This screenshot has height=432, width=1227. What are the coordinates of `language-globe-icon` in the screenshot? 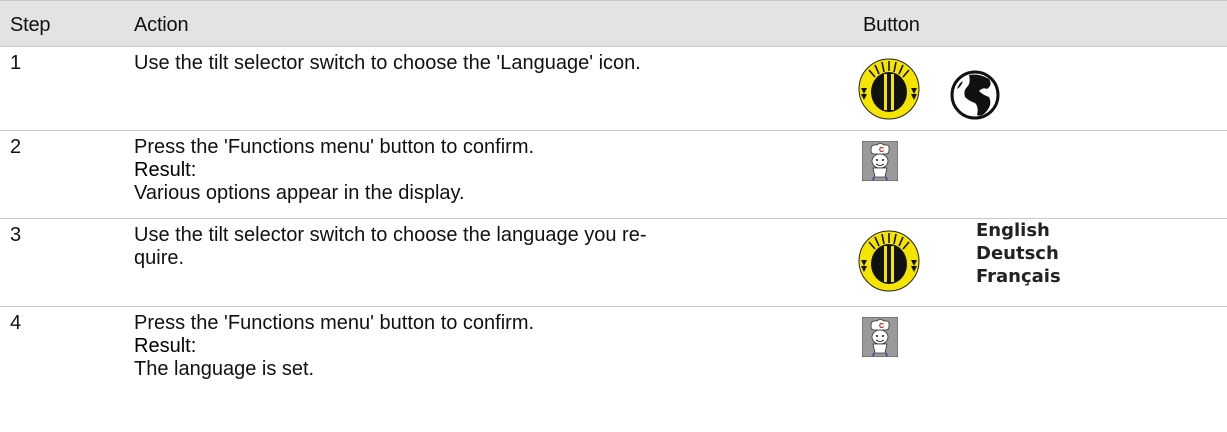 It's located at (975, 95).